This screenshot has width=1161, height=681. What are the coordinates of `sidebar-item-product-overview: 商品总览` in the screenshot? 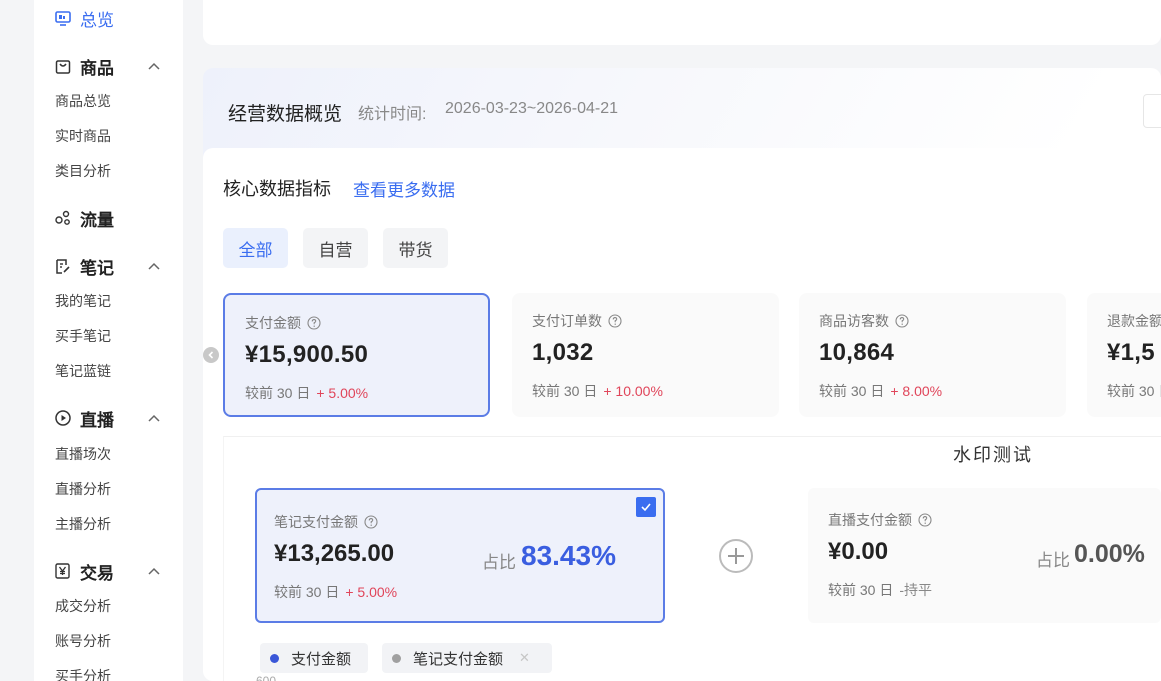 It's located at (83, 101).